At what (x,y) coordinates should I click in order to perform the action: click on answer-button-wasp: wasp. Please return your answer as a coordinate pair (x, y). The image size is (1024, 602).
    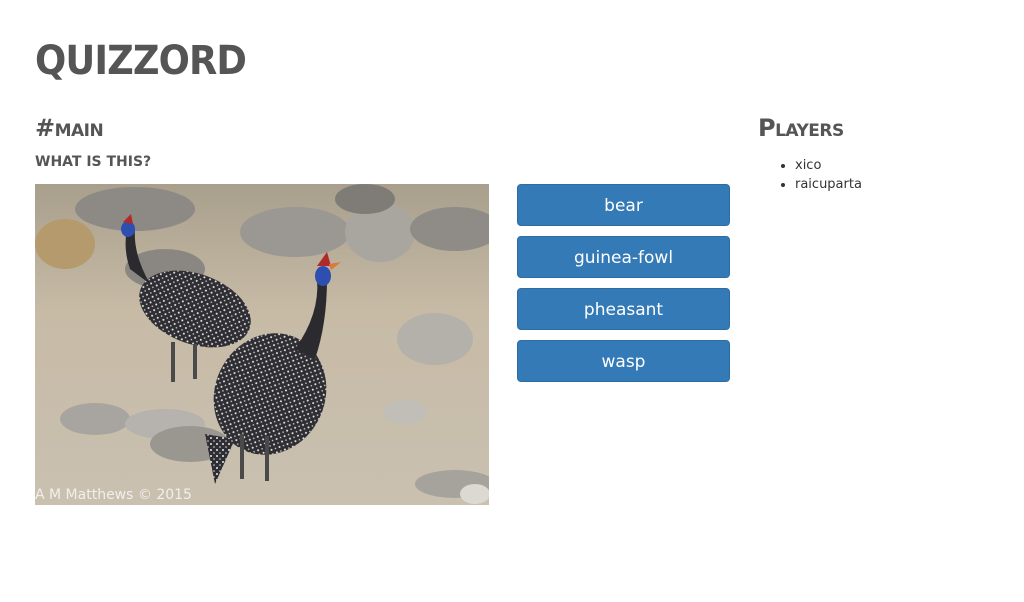
    Looking at the image, I should click on (623, 361).